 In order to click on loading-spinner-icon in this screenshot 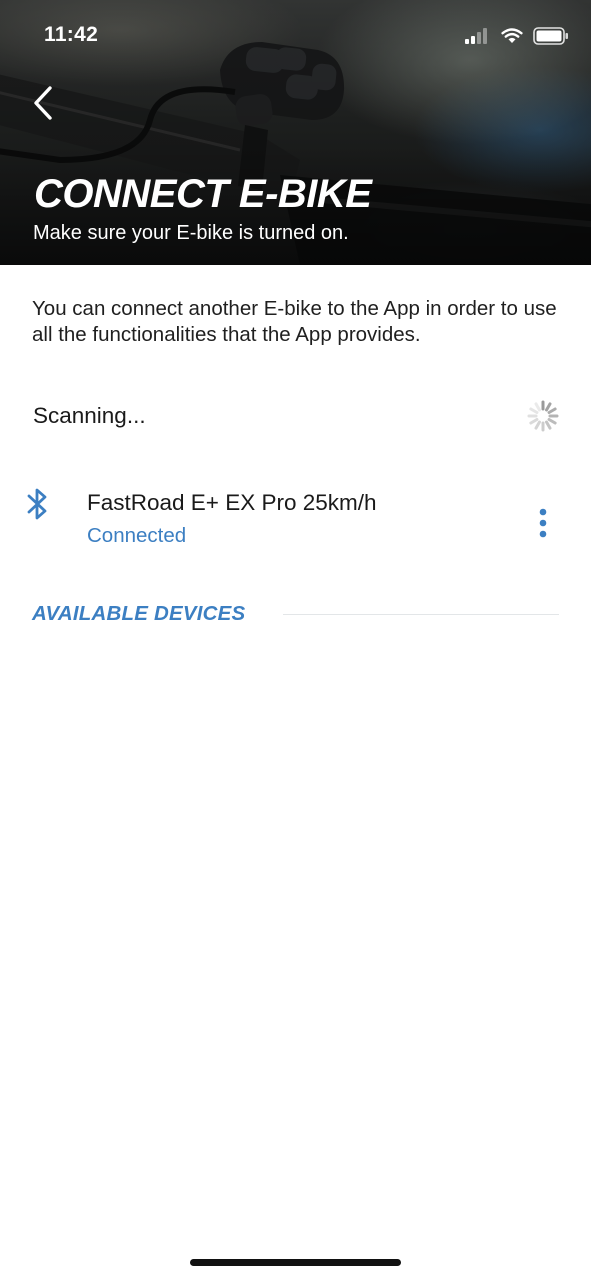, I will do `click(543, 416)`.